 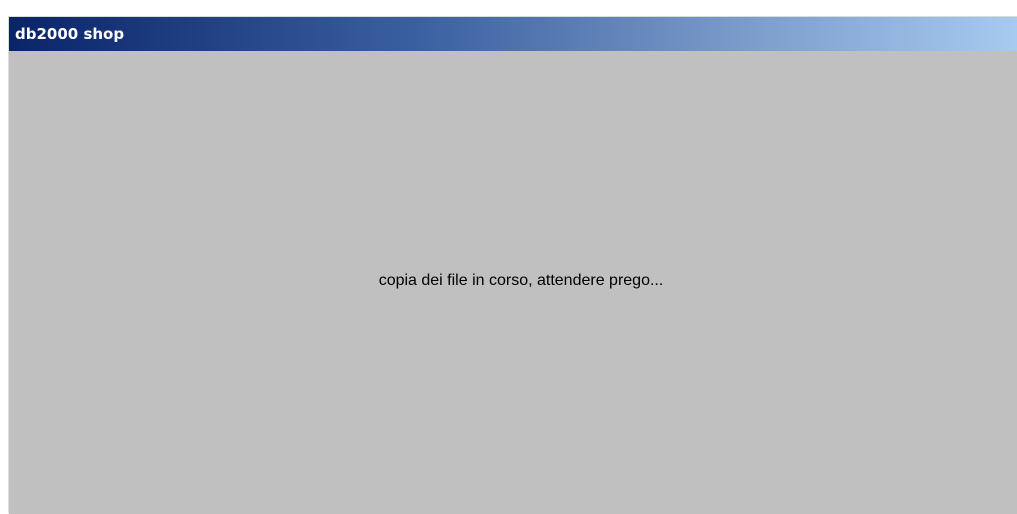 What do you see at coordinates (513, 34) in the screenshot?
I see `window-titlebar: db2000 shop` at bounding box center [513, 34].